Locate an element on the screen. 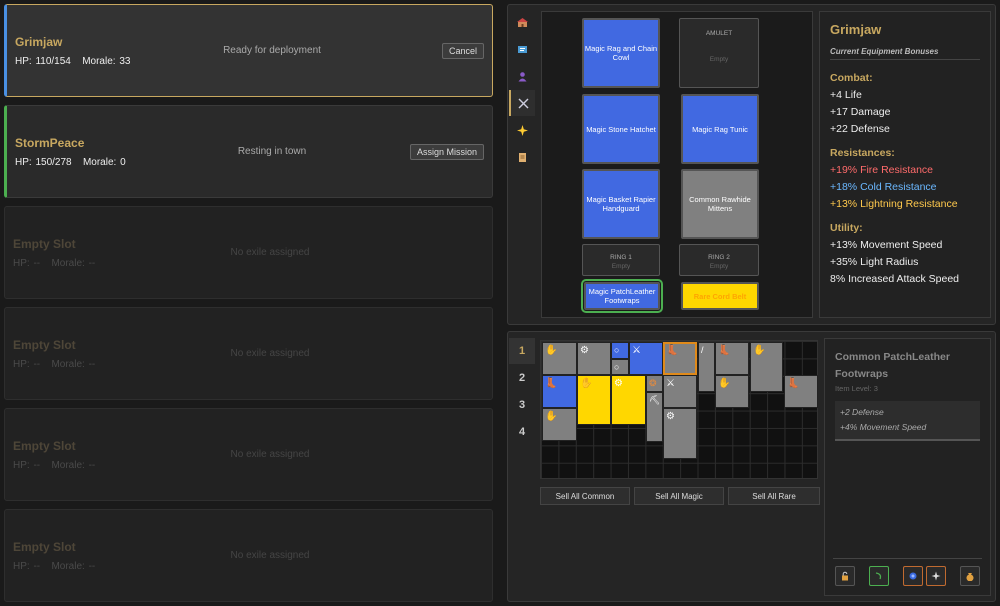 Image resolution: width=1000 pixels, height=606 pixels. inventory-tab-1: 1 is located at coordinates (522, 351).